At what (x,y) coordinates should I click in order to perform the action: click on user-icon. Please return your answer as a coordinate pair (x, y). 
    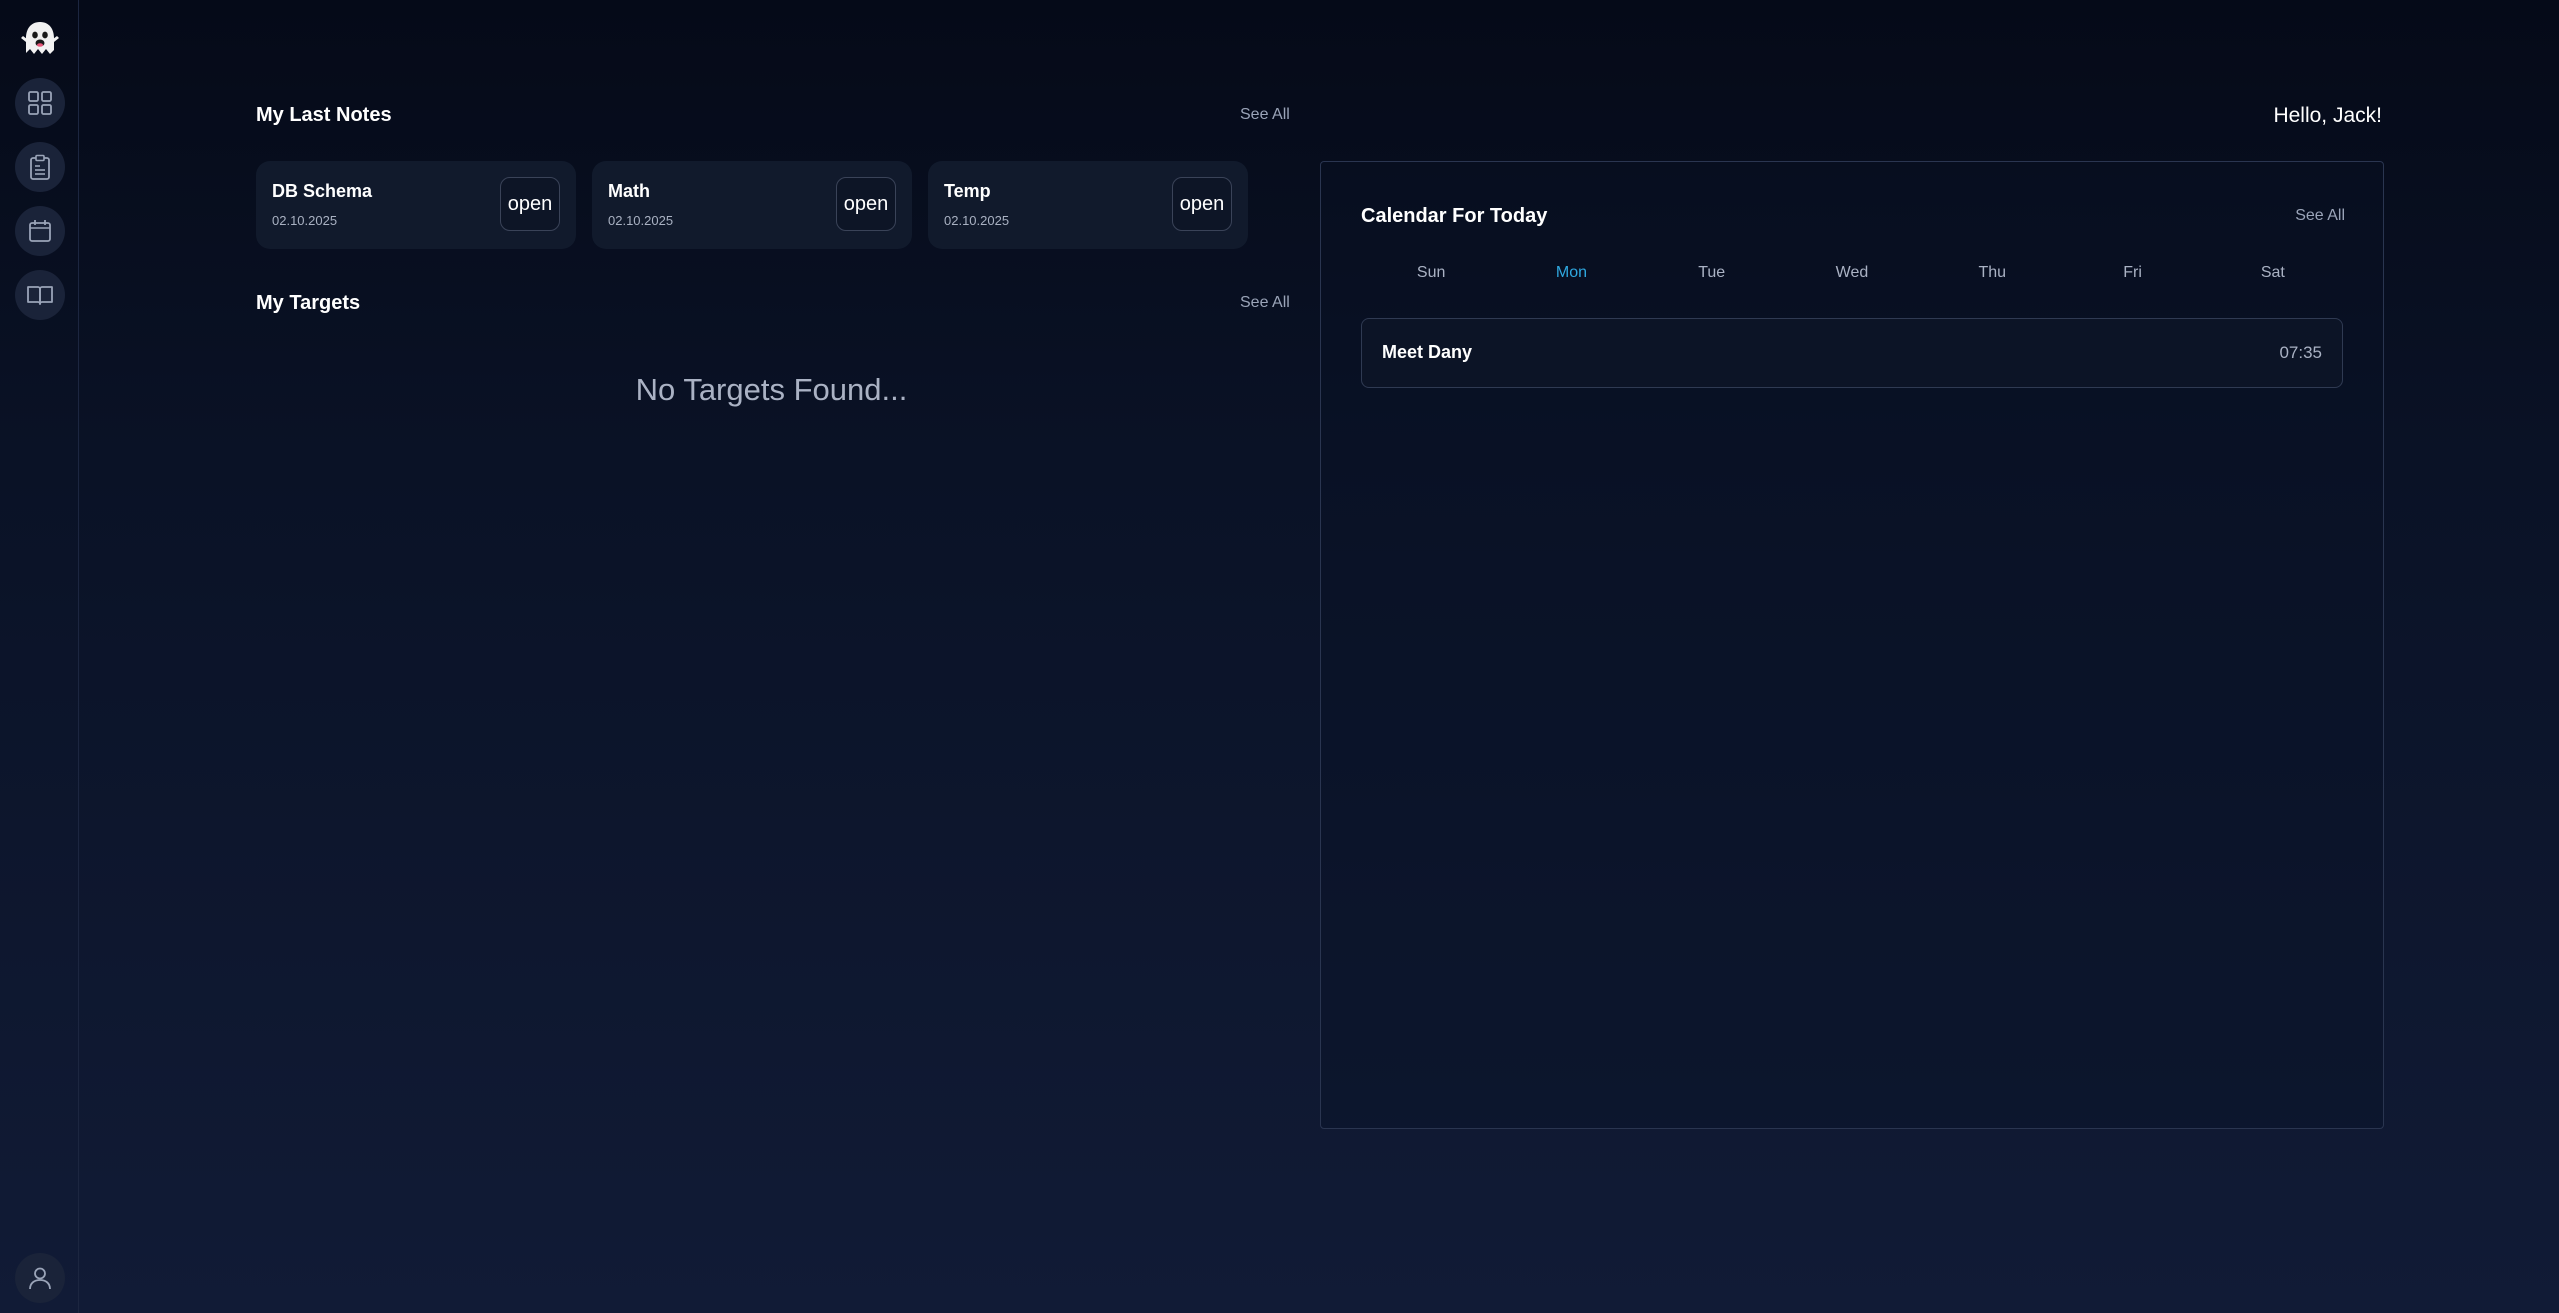
    Looking at the image, I should click on (40, 1278).